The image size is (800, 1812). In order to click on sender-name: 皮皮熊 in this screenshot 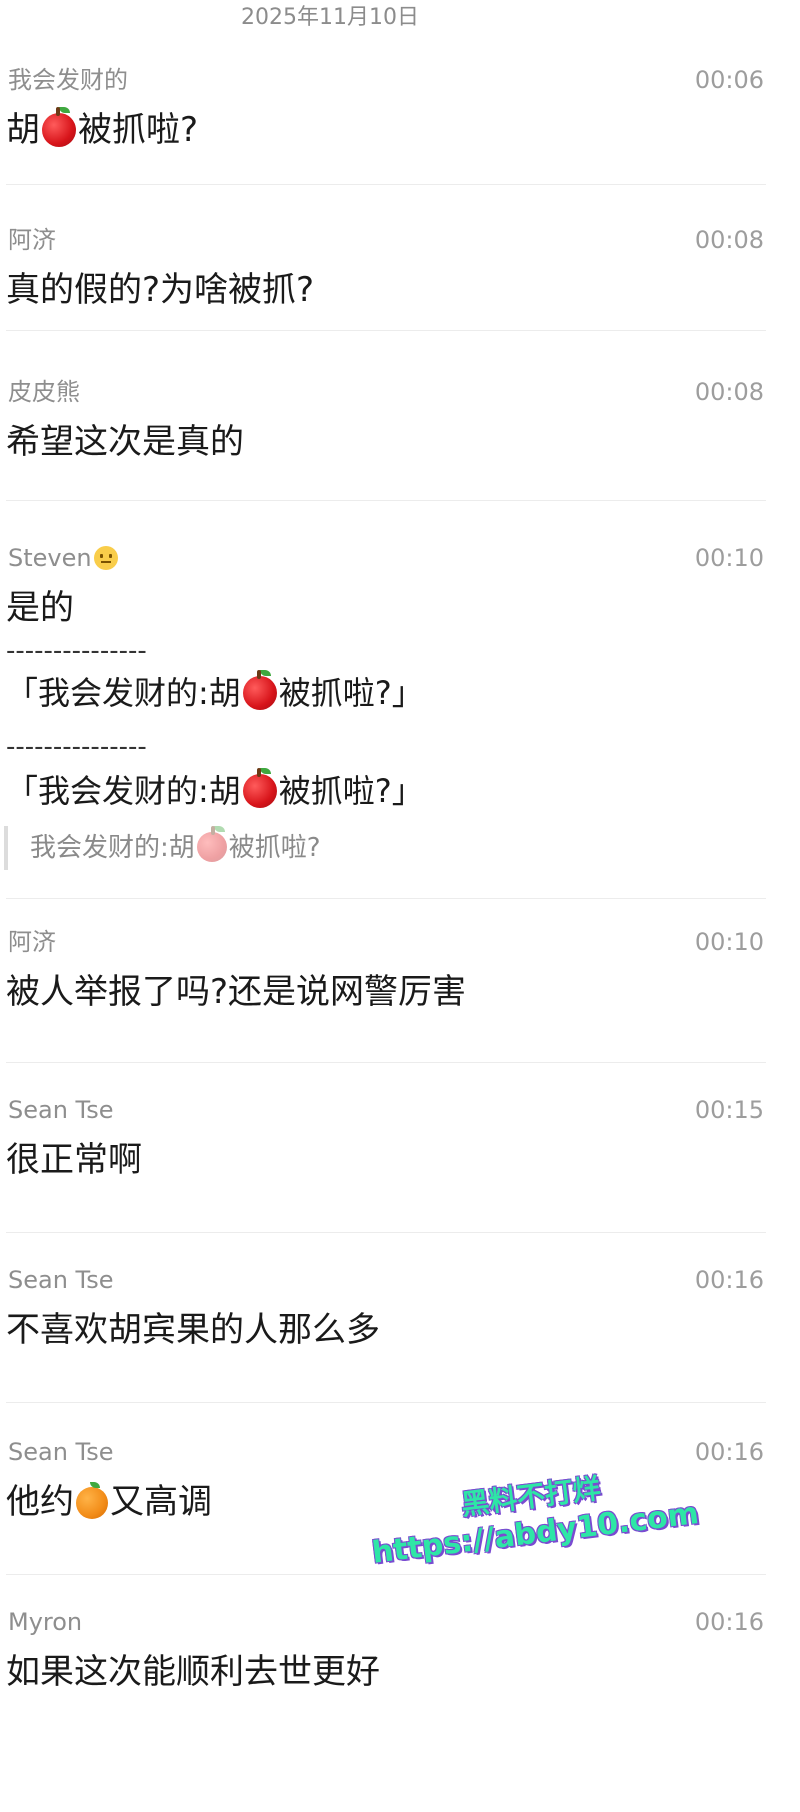, I will do `click(44, 392)`.